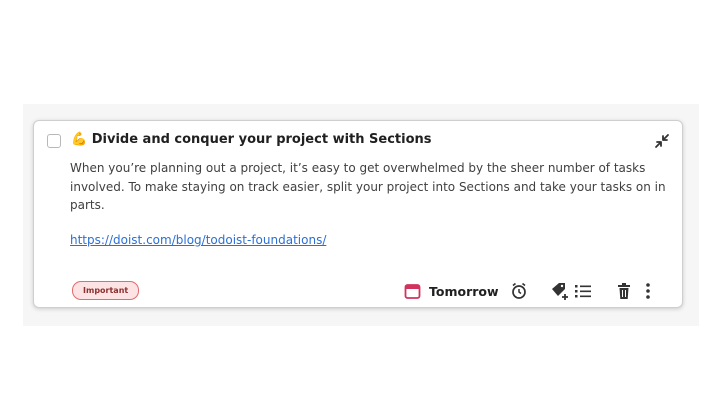 This screenshot has height=409, width=720. Describe the element at coordinates (54, 141) in the screenshot. I see `task-checkbox` at that location.